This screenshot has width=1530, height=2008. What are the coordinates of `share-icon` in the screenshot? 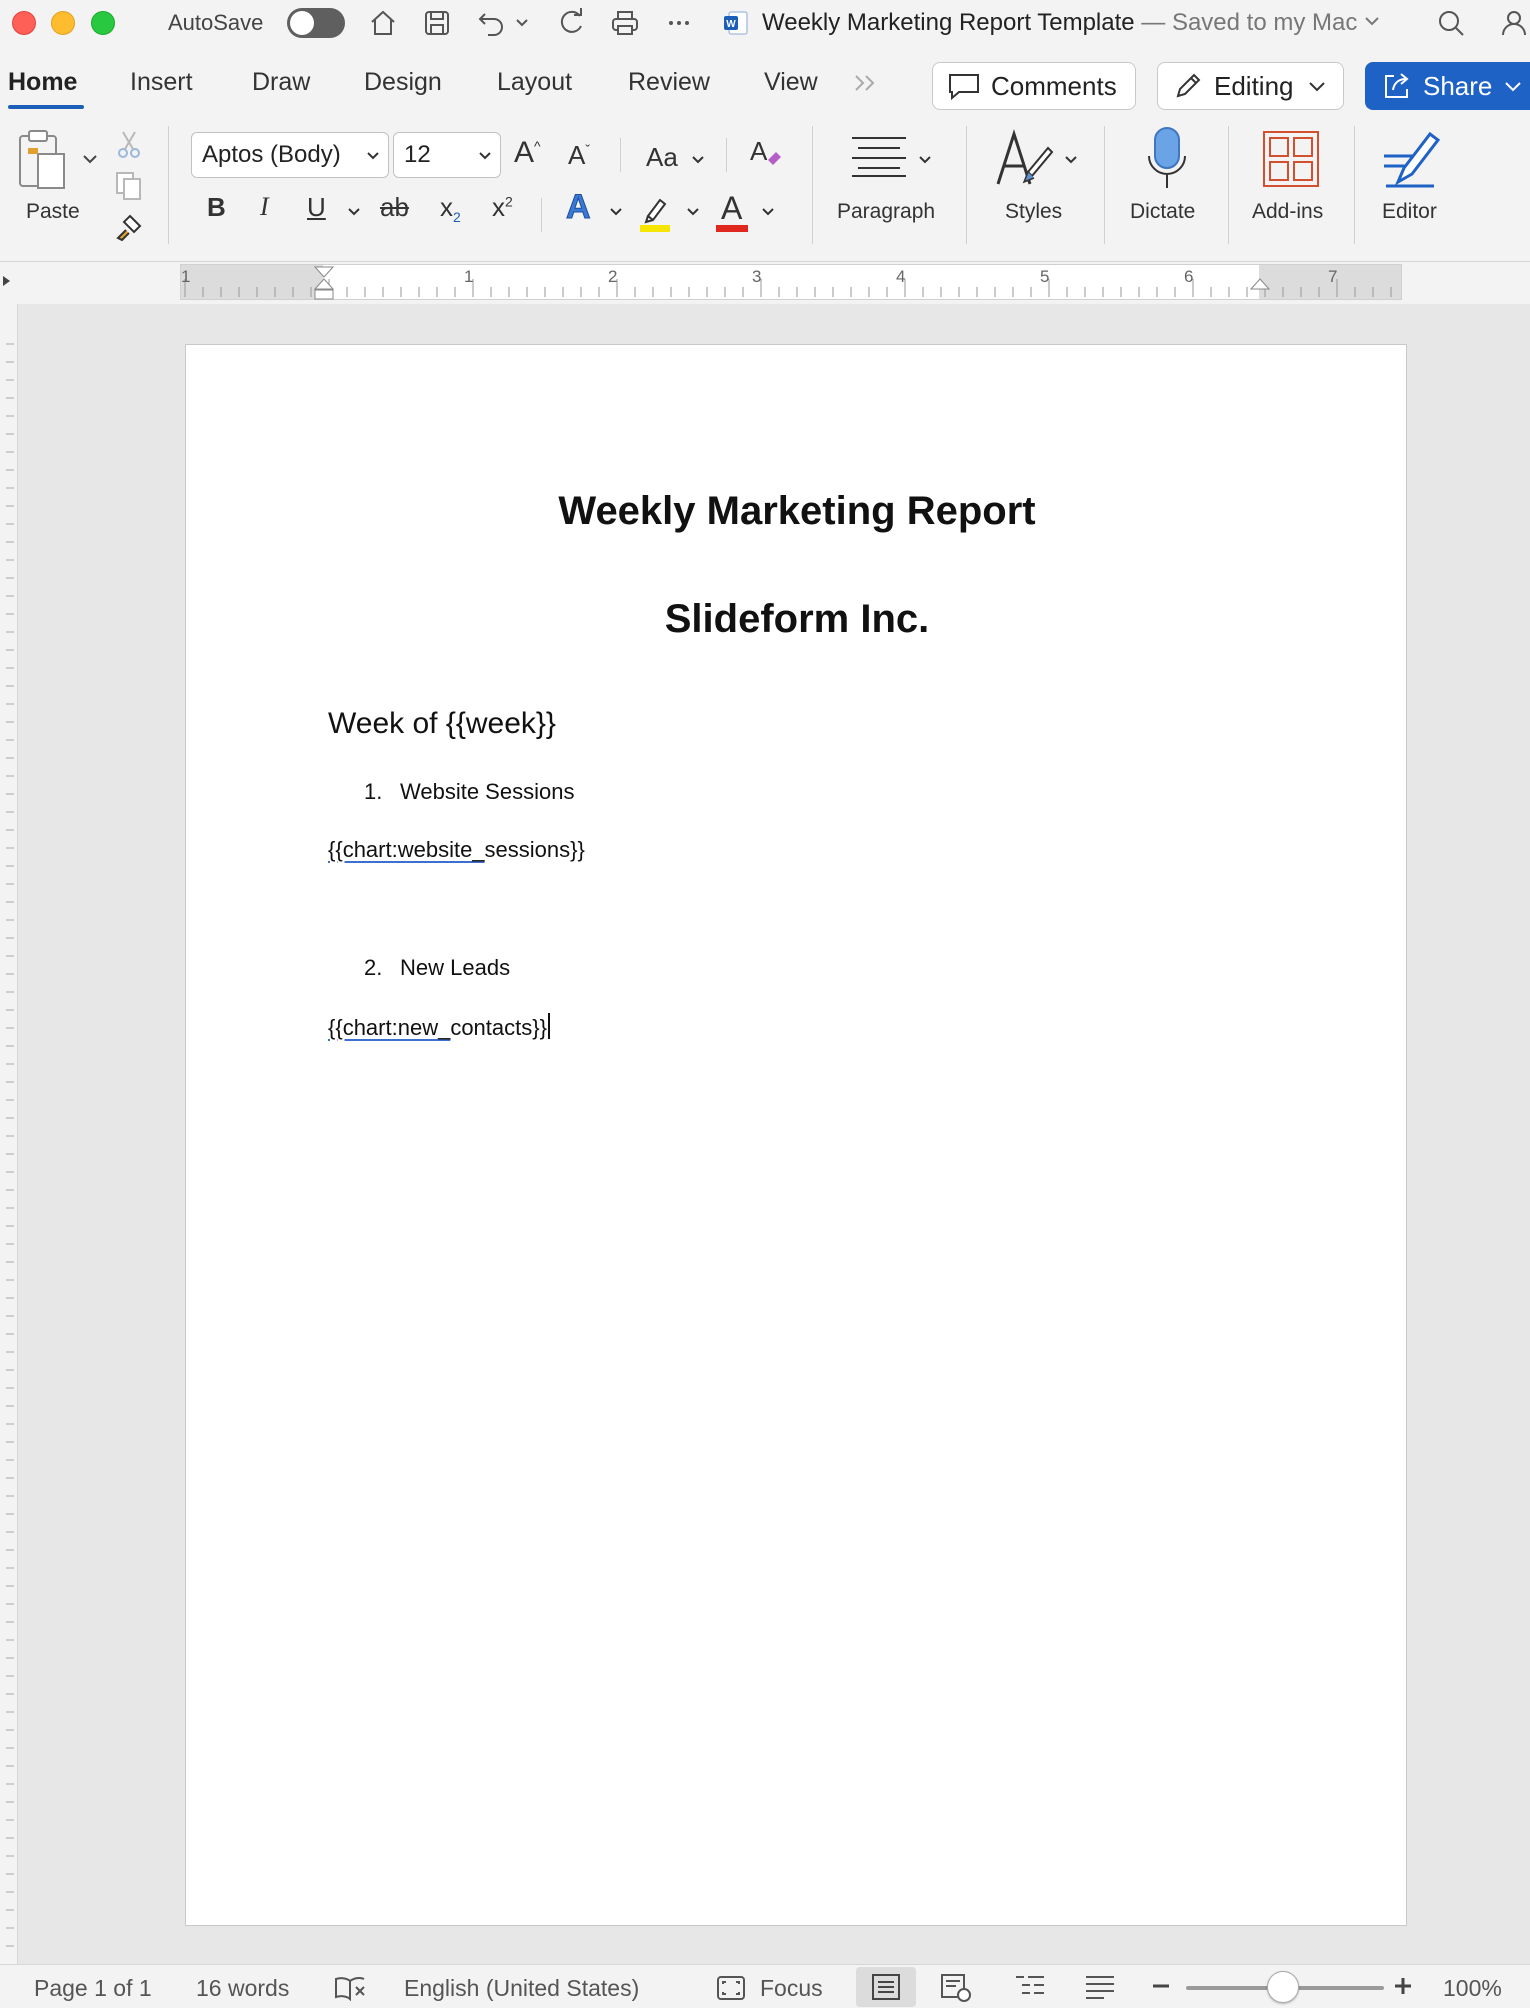 It's located at (1397, 85).